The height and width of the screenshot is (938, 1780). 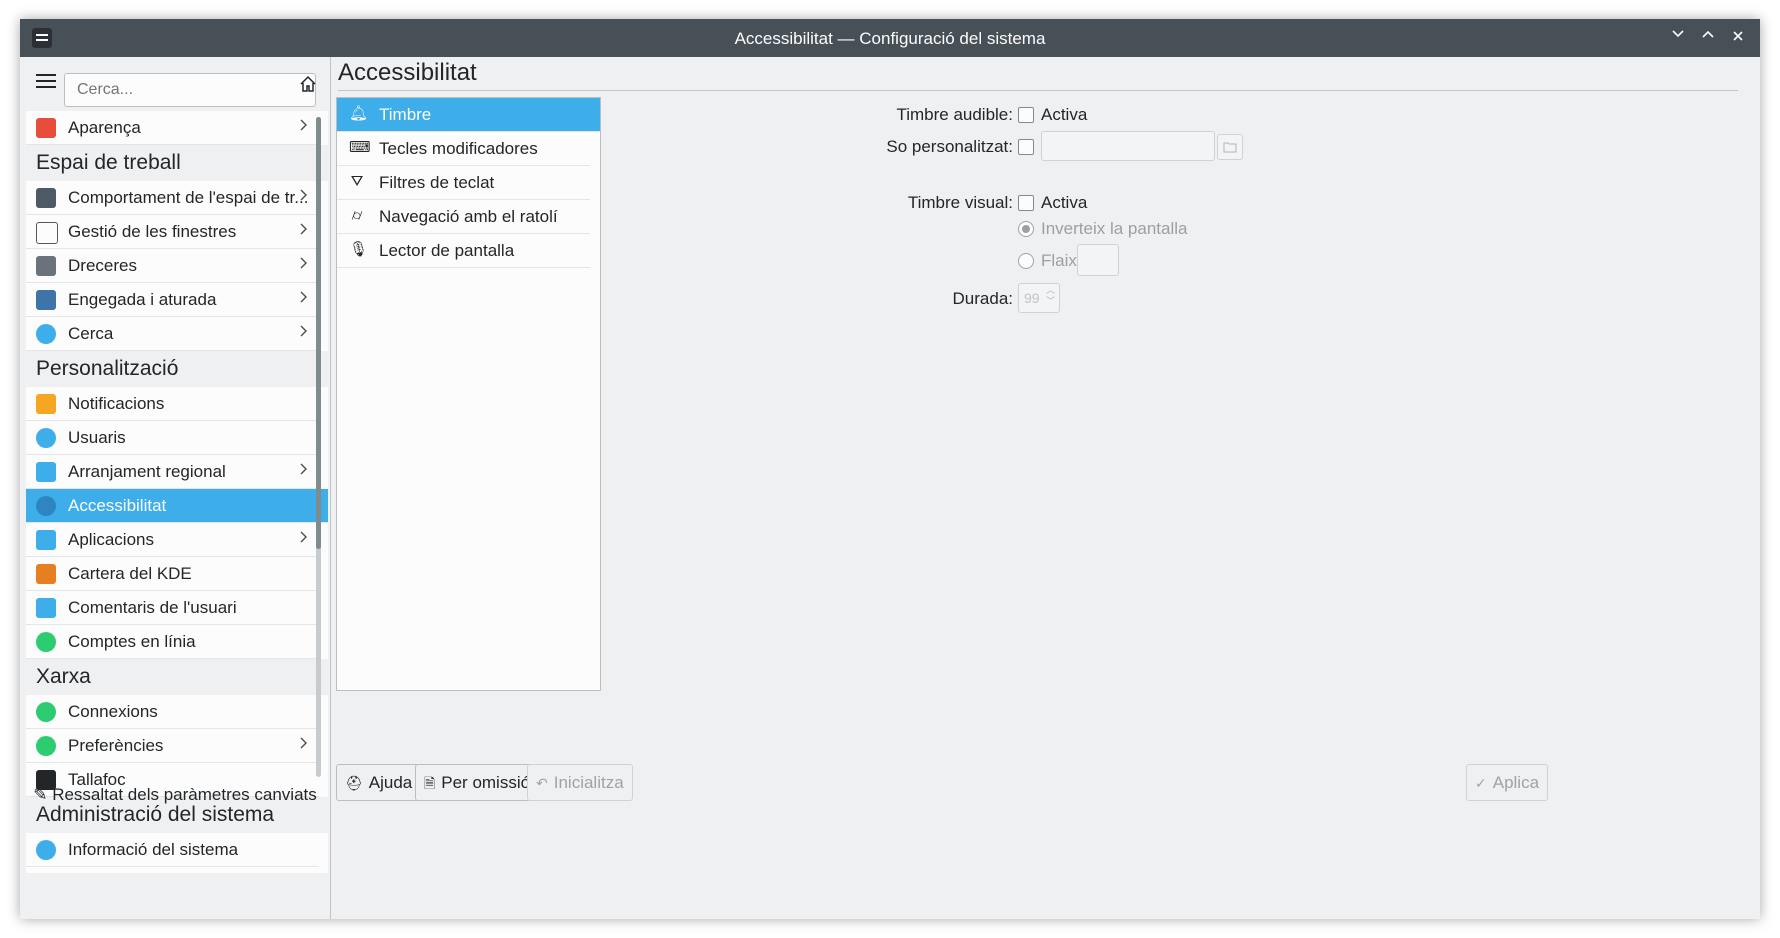 What do you see at coordinates (172, 472) in the screenshot?
I see `sidebar-item: Arranjament regional` at bounding box center [172, 472].